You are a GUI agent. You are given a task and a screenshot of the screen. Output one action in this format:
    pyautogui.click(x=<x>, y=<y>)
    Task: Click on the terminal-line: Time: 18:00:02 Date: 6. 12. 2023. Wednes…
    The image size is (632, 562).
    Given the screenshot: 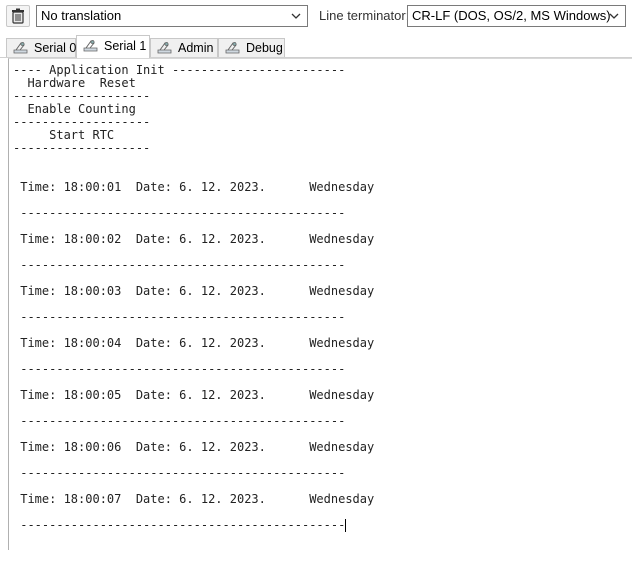 What is the action you would take?
    pyautogui.click(x=194, y=239)
    